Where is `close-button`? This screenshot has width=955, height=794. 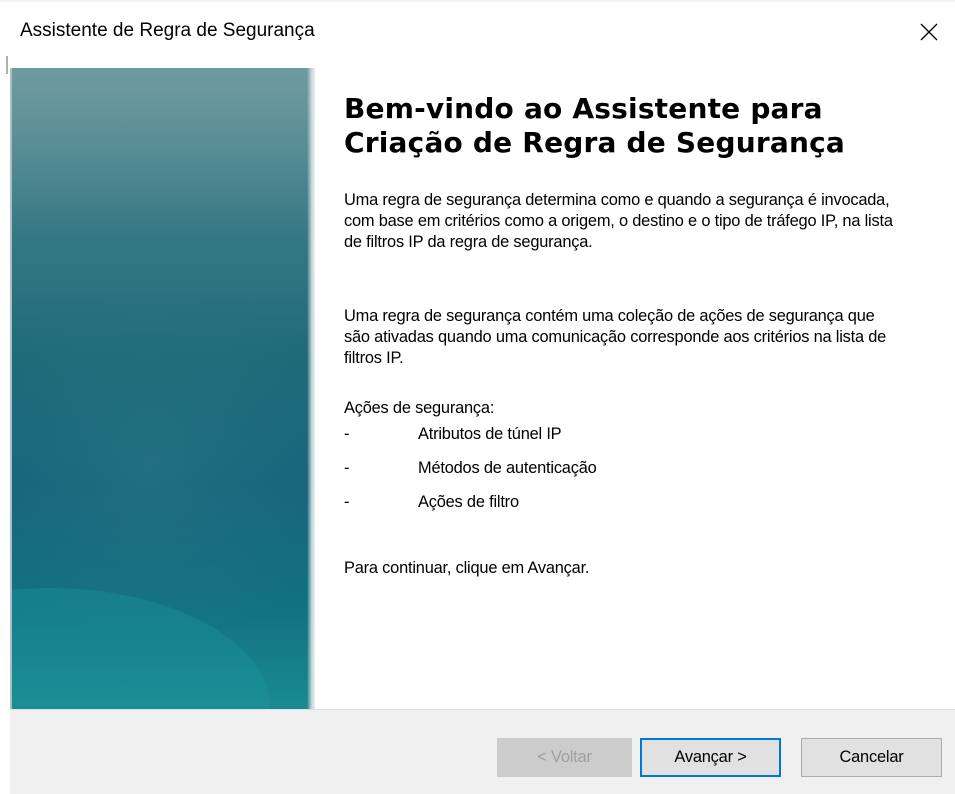 close-button is located at coordinates (929, 32).